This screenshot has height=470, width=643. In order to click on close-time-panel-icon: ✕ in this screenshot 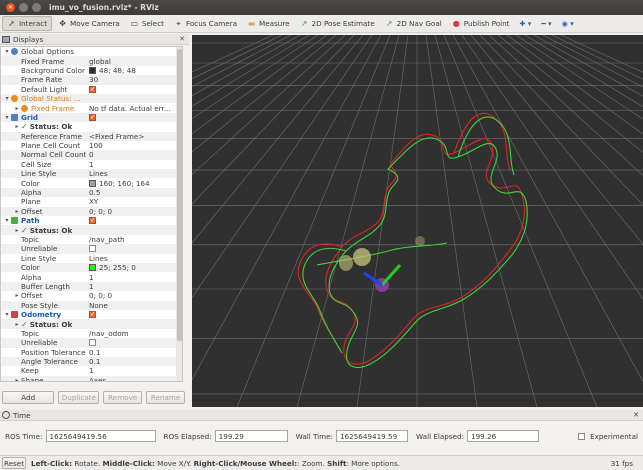, I will do `click(636, 415)`.